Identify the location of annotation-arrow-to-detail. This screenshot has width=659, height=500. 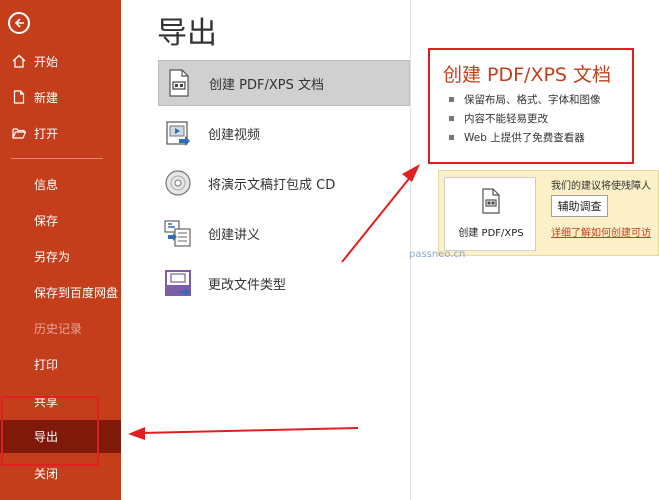
(379, 216).